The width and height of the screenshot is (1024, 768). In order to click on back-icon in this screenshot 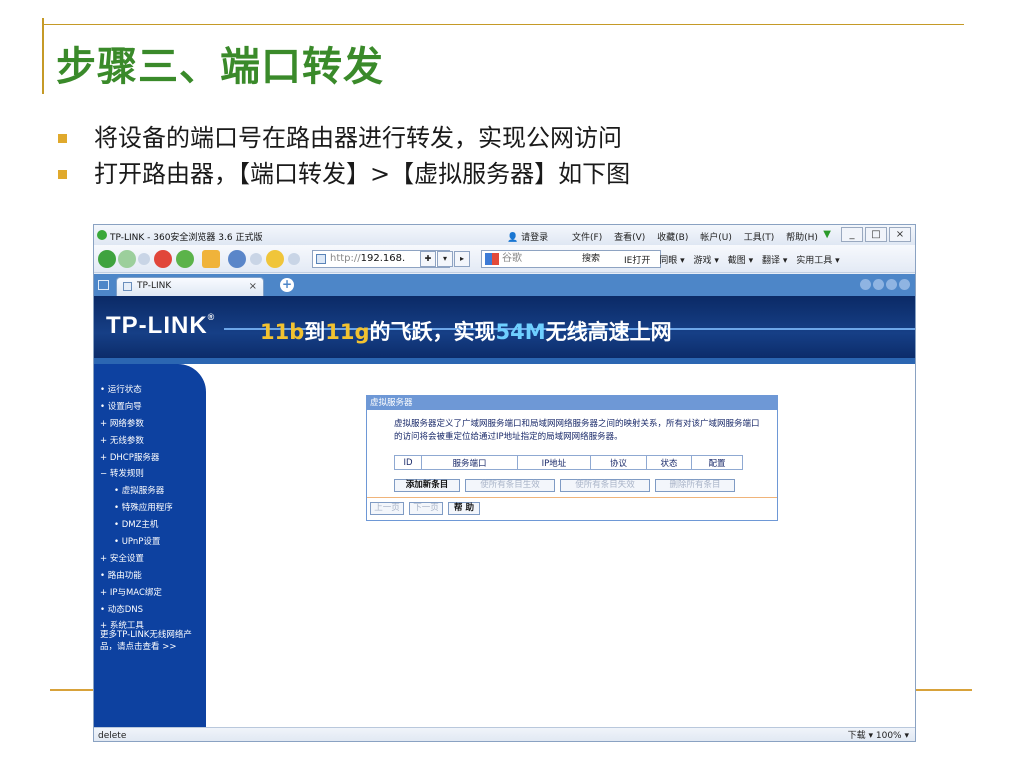, I will do `click(107, 259)`.